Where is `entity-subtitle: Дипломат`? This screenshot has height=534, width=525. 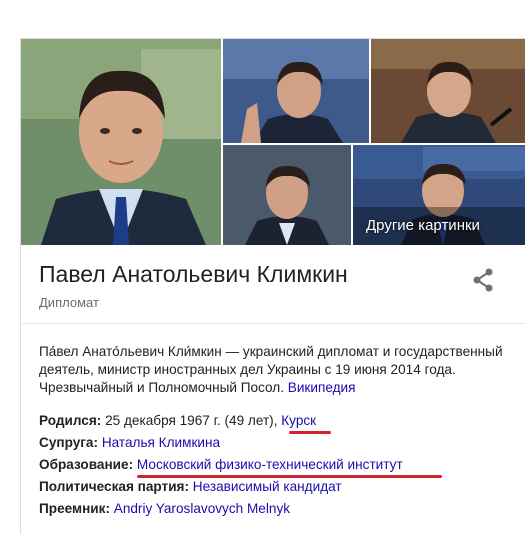 entity-subtitle: Дипломат is located at coordinates (69, 302).